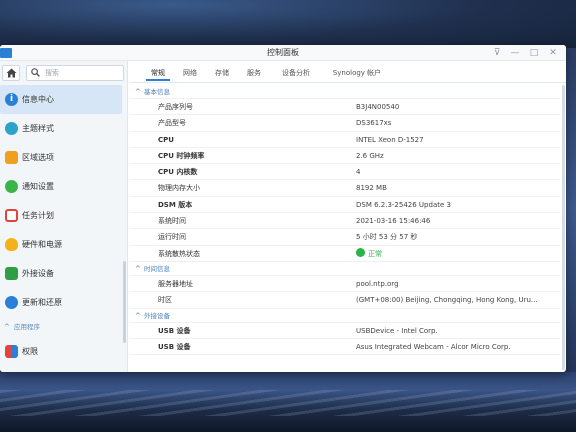  What do you see at coordinates (61, 215) in the screenshot?
I see `sidebar-item-task-scheduler: 任务计划` at bounding box center [61, 215].